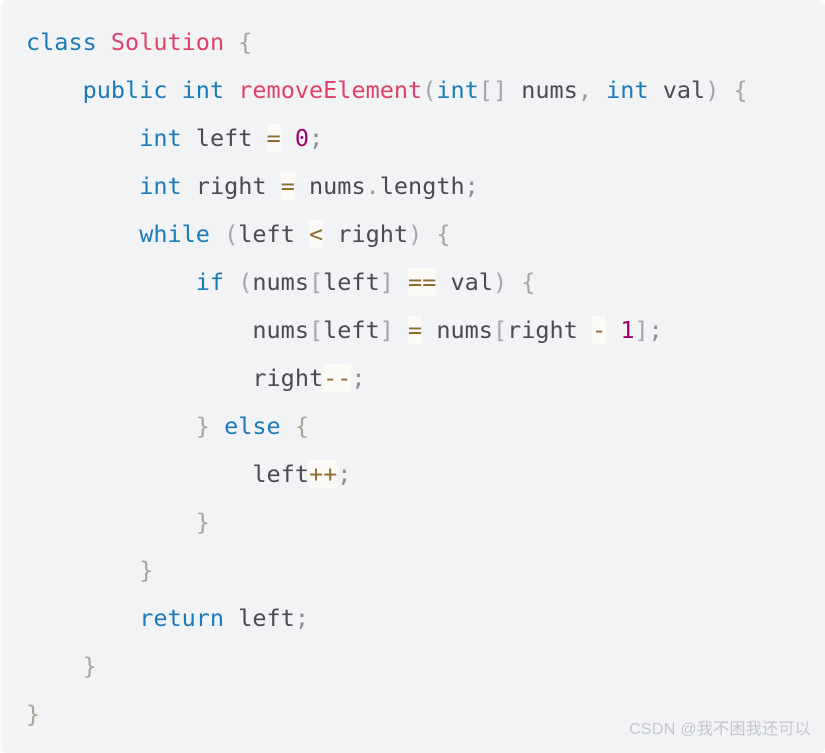 The image size is (825, 753). What do you see at coordinates (425, 42) in the screenshot?
I see `code-line: class Solution {` at bounding box center [425, 42].